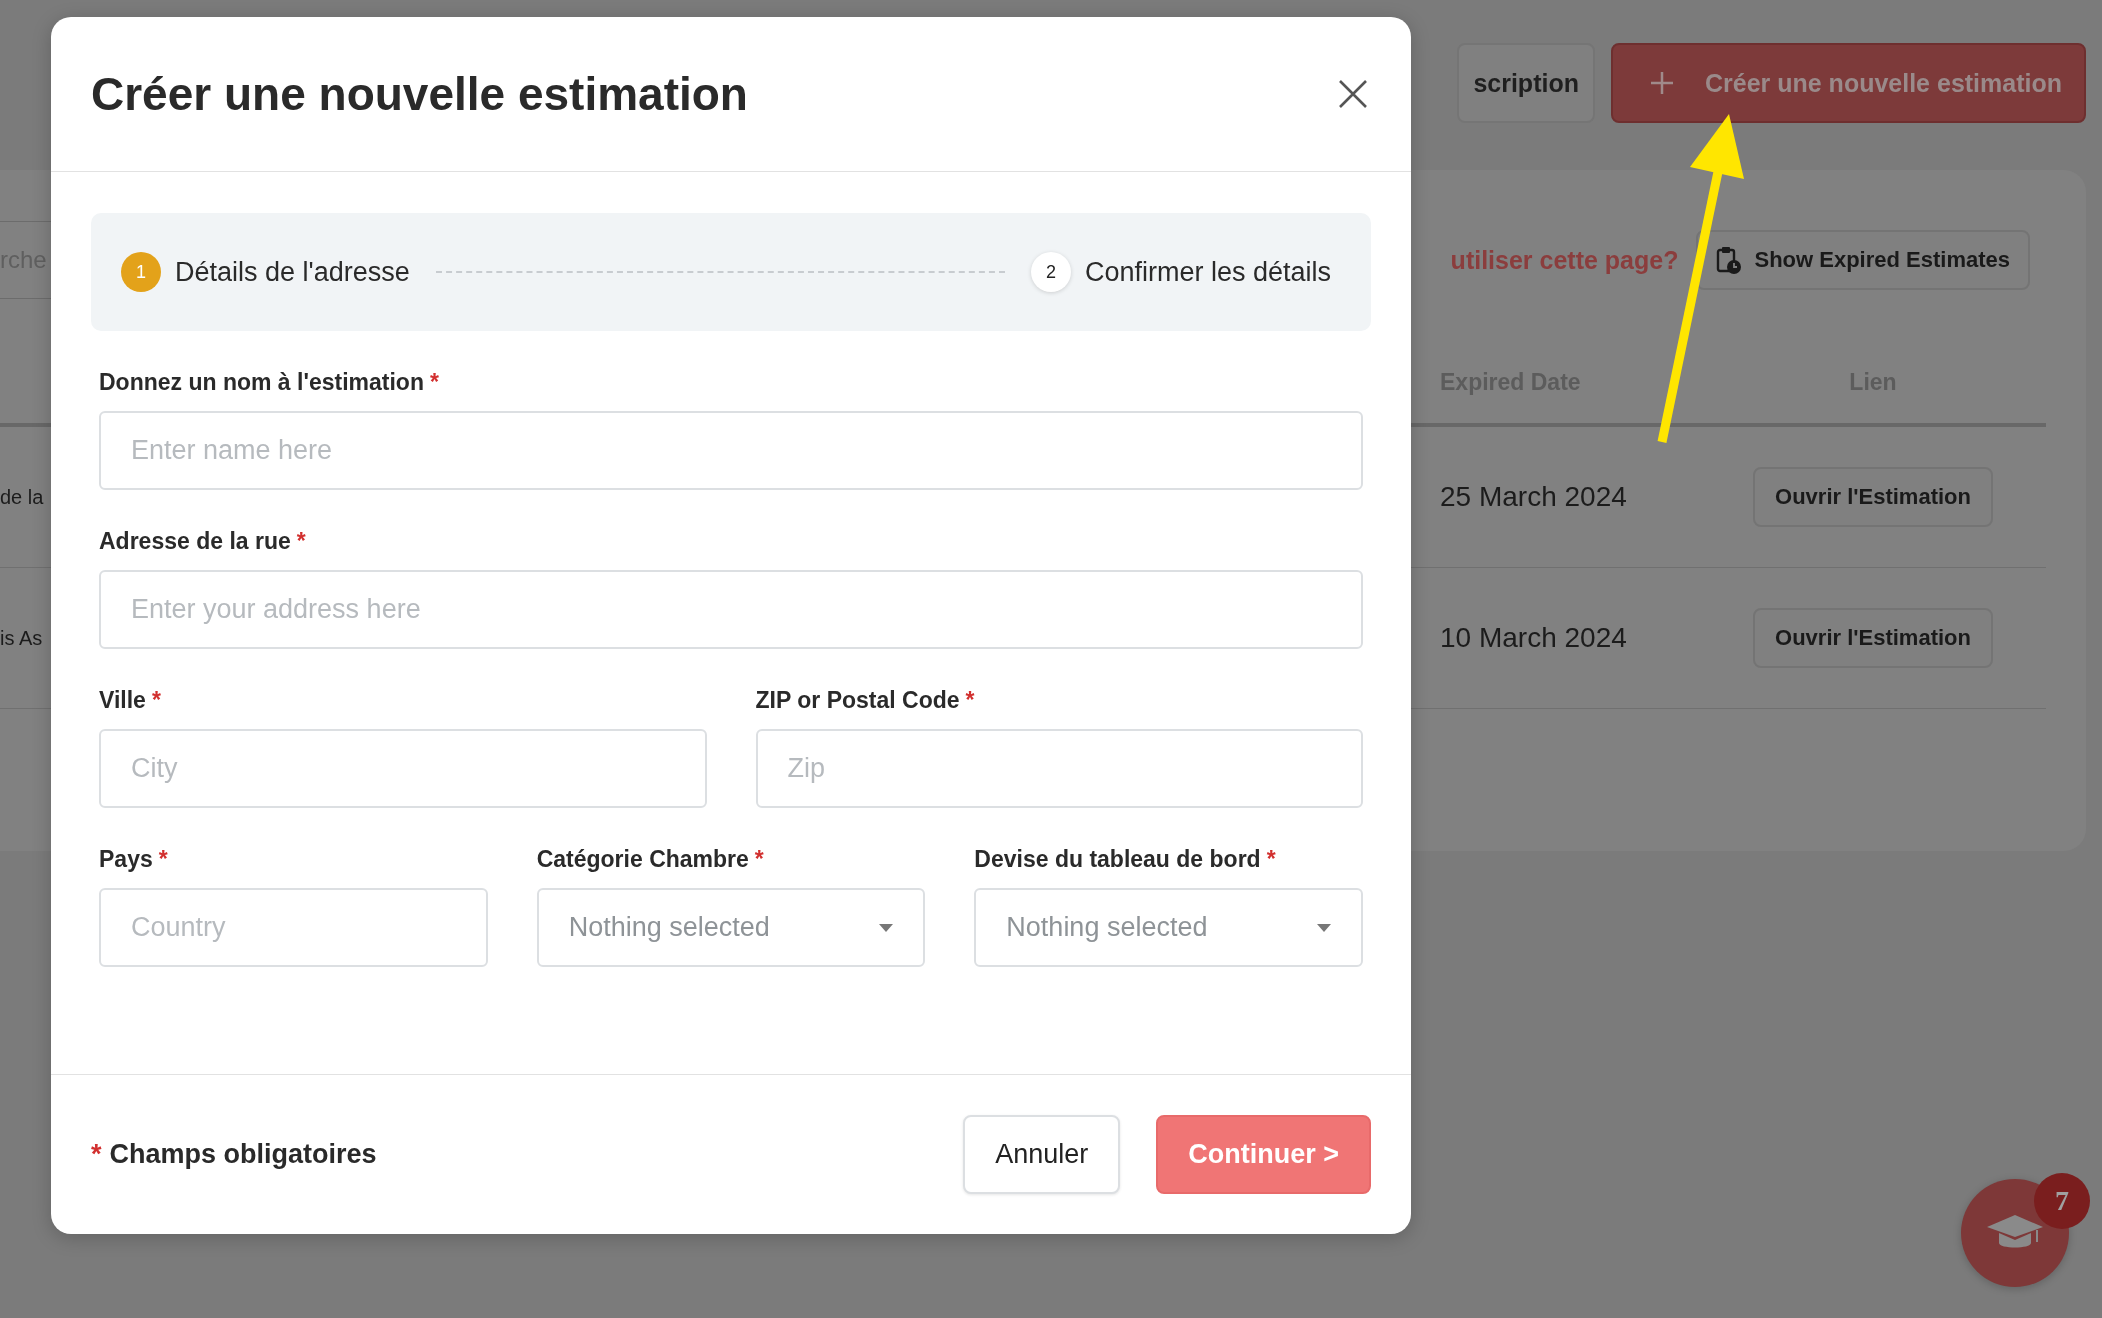 This screenshot has width=2102, height=1318. What do you see at coordinates (292, 272) in the screenshot?
I see `step-label: Détails de l'adresse` at bounding box center [292, 272].